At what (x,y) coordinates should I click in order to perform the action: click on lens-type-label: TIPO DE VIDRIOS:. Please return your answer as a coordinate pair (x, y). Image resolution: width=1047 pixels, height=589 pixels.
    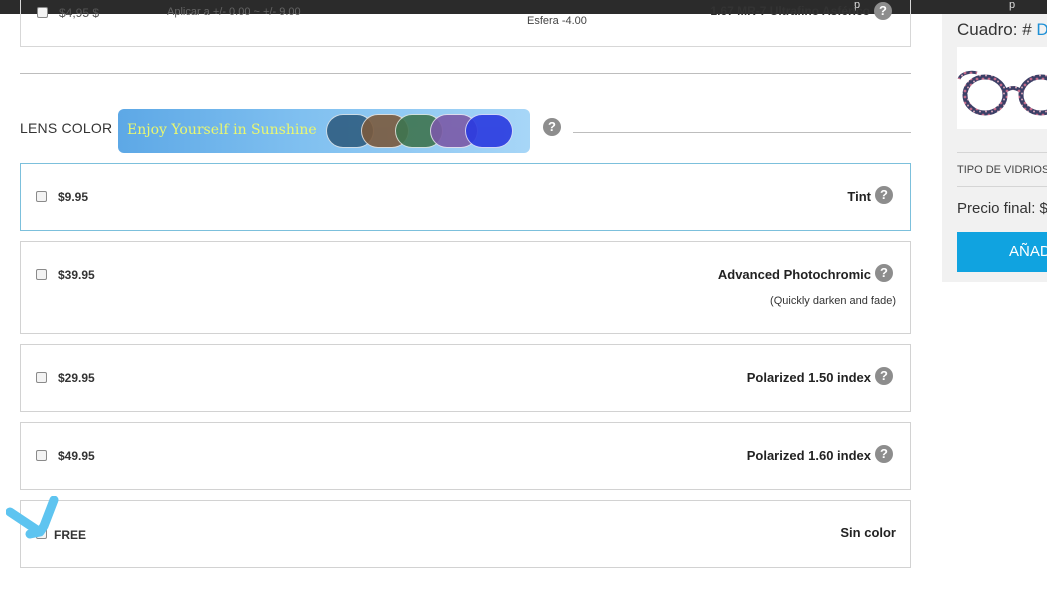
    Looking at the image, I should click on (1002, 170).